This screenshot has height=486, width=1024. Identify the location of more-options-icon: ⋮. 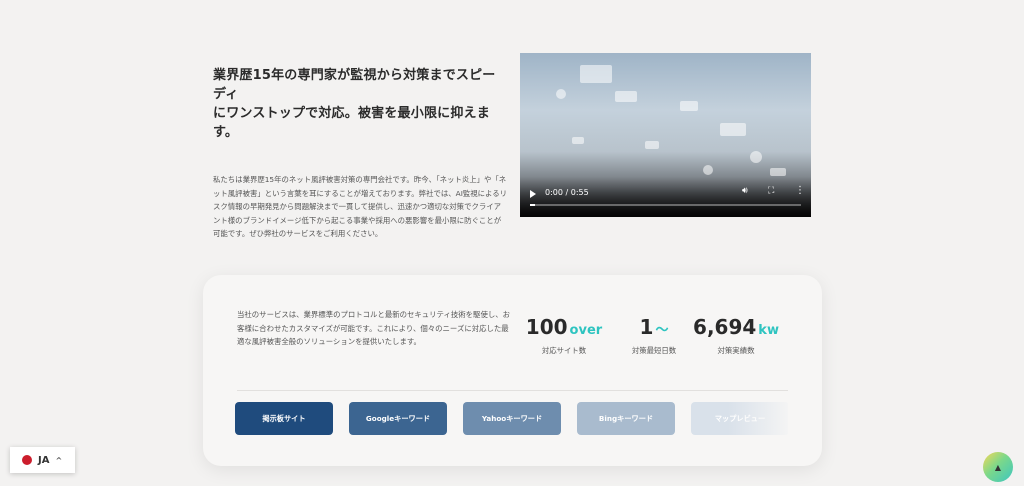
(800, 190).